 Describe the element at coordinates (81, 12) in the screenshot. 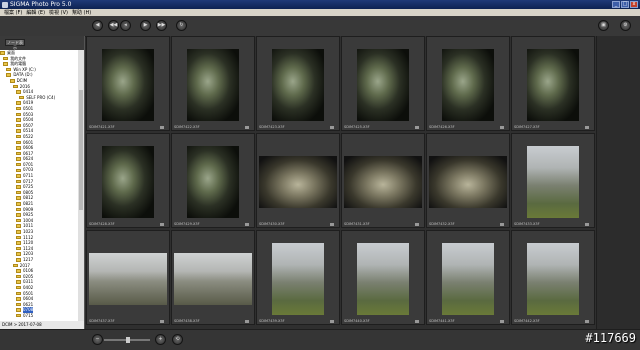

I see `menu-help: 幫助 (H)` at that location.